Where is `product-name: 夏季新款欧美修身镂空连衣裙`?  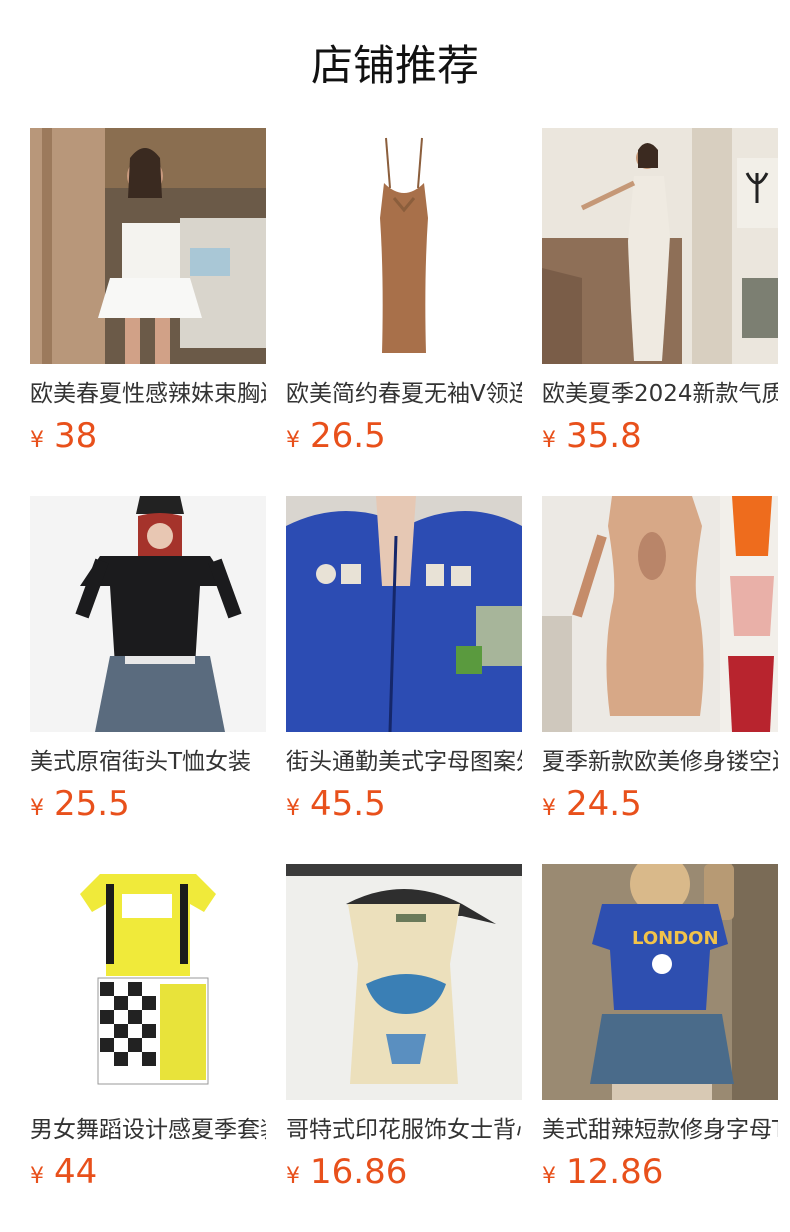
product-name: 夏季新款欧美修身镂空连衣裙 is located at coordinates (660, 762).